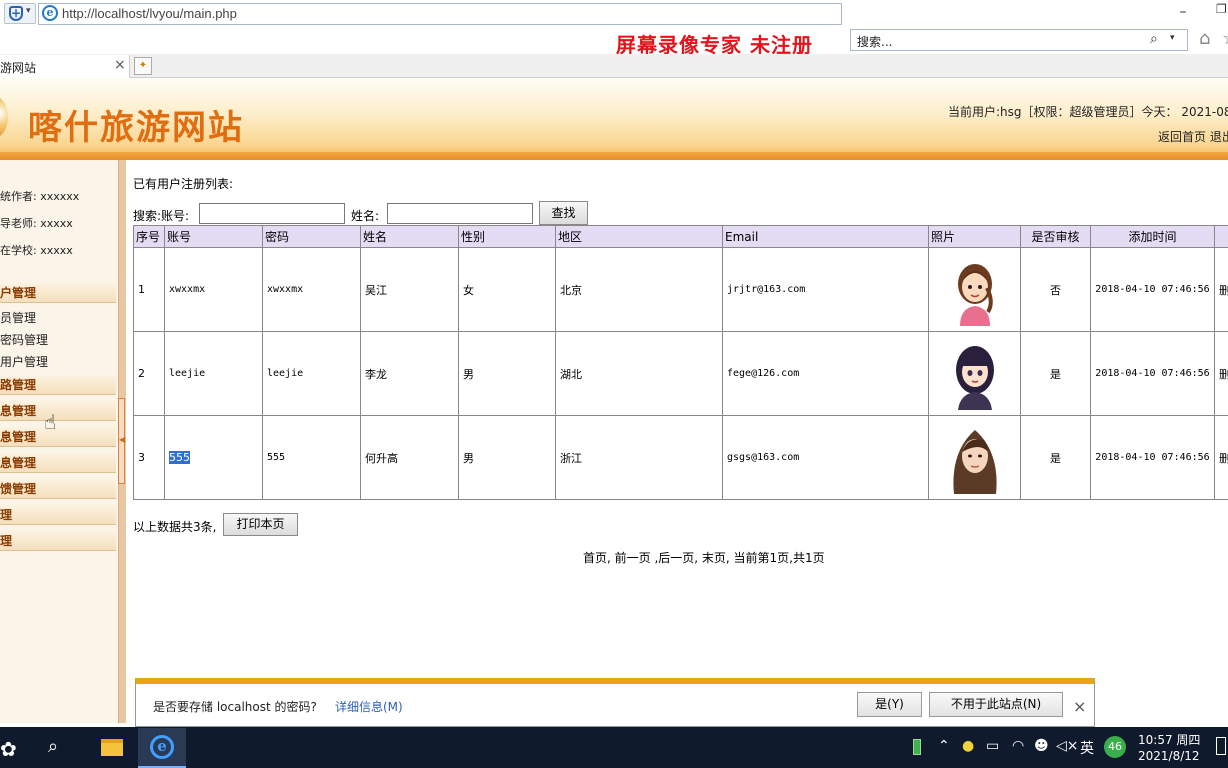  What do you see at coordinates (1019, 40) in the screenshot?
I see `browser-search-input` at bounding box center [1019, 40].